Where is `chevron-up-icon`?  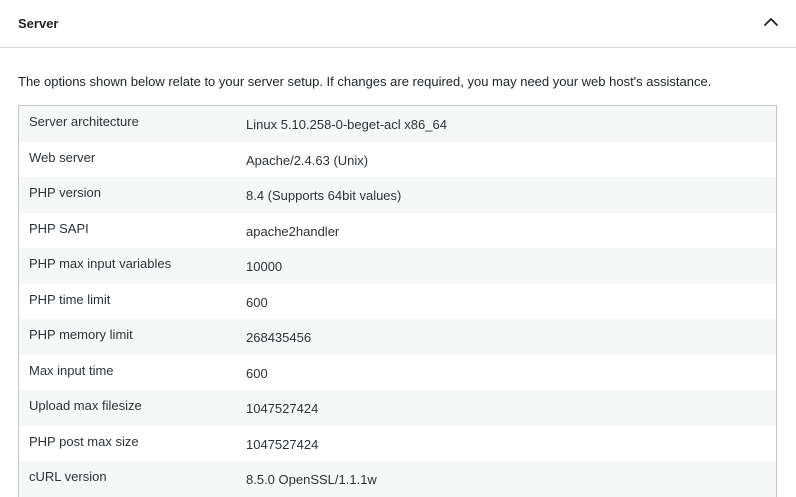 chevron-up-icon is located at coordinates (771, 22).